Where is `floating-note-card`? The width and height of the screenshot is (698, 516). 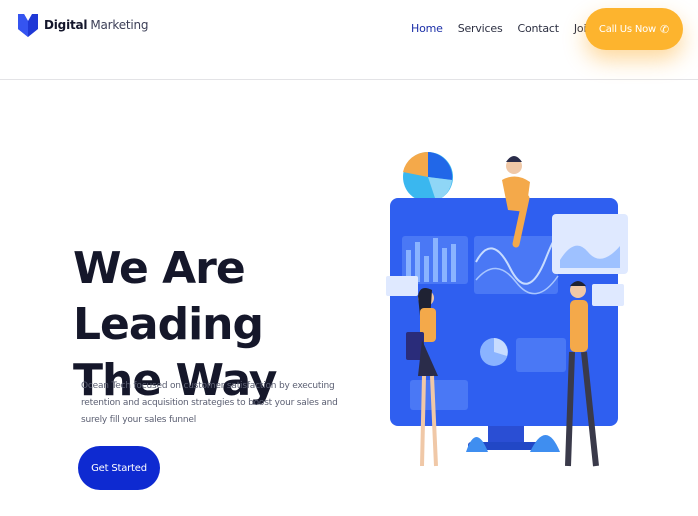
floating-note-card is located at coordinates (402, 286).